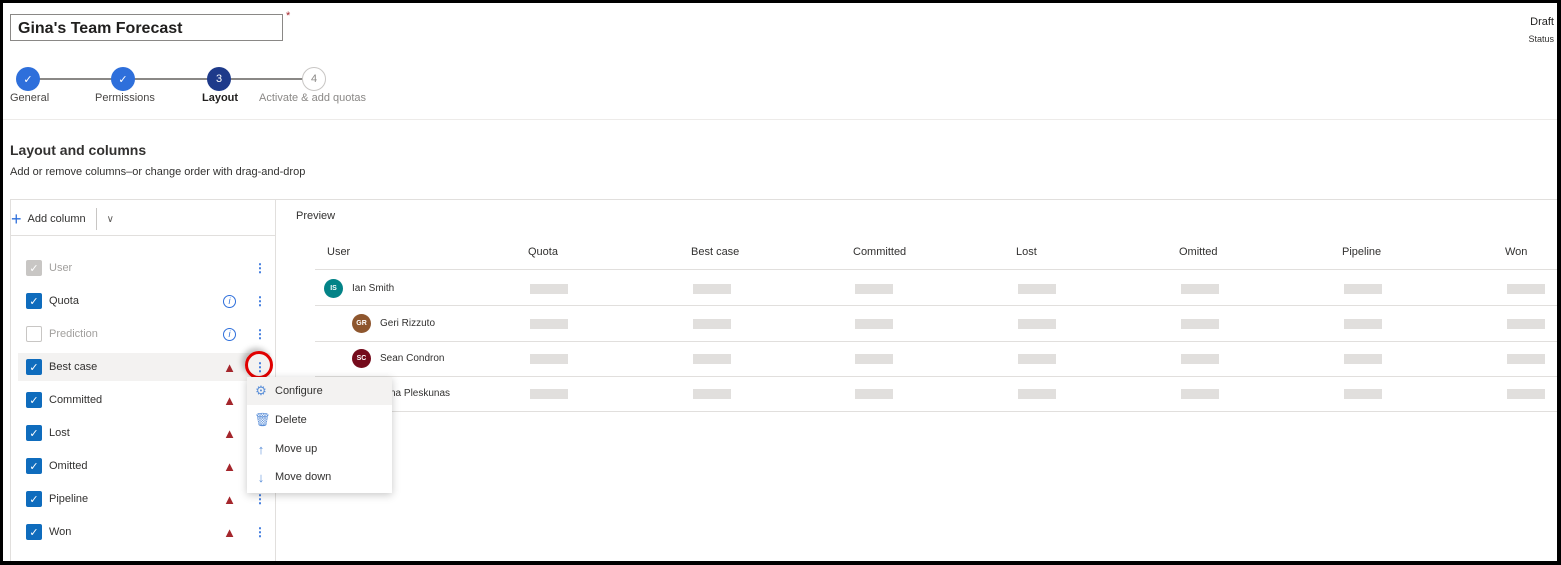 This screenshot has height=565, width=1561. What do you see at coordinates (60, 532) in the screenshot?
I see `column-label: Won` at bounding box center [60, 532].